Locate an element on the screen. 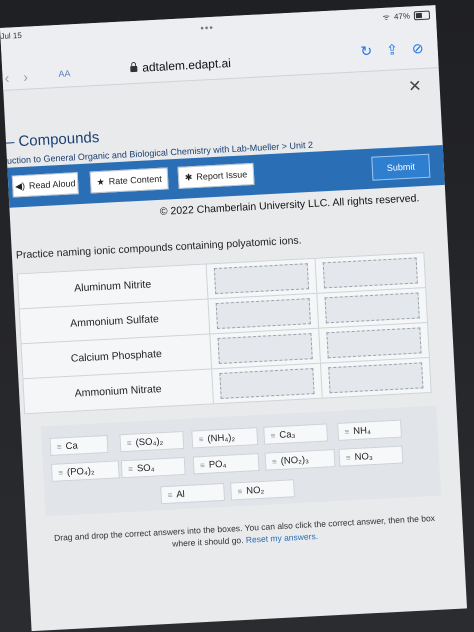  answer-chip: ≡ SO₄ is located at coordinates (153, 467).